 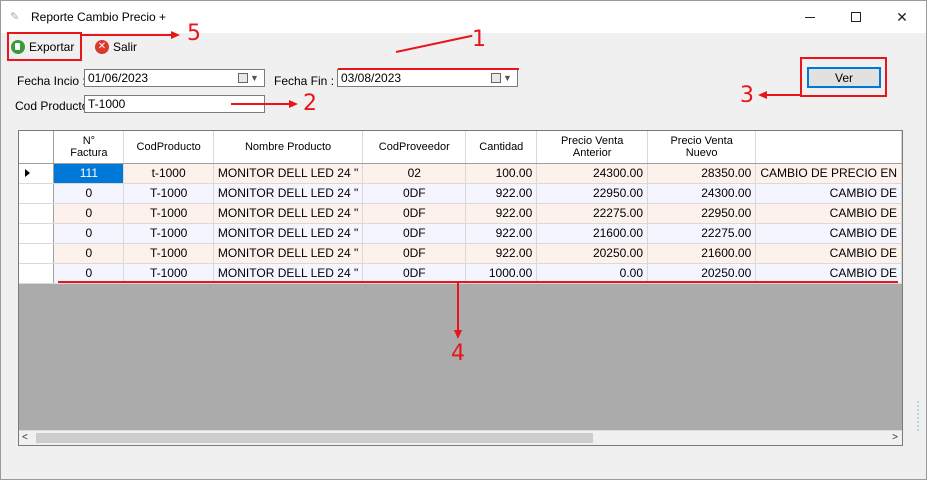 I want to click on table-cell: CAMBIO DE PRECIO EN, so click(x=828, y=173).